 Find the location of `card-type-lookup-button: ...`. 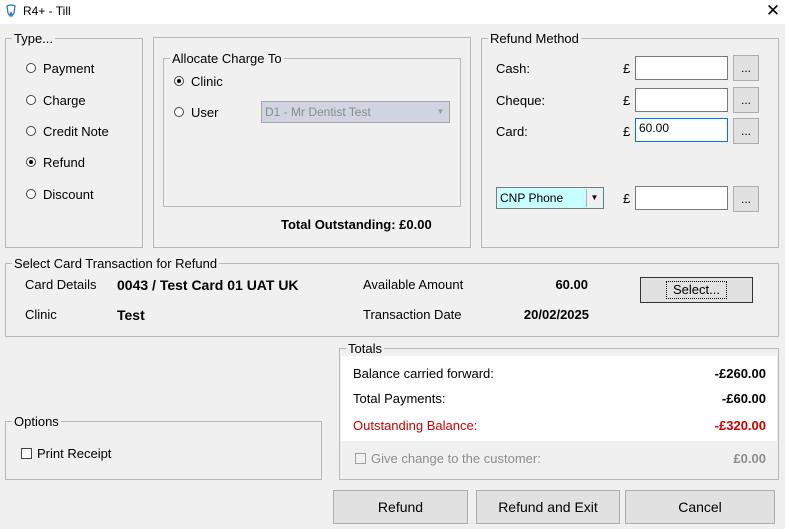

card-type-lookup-button: ... is located at coordinates (746, 199).